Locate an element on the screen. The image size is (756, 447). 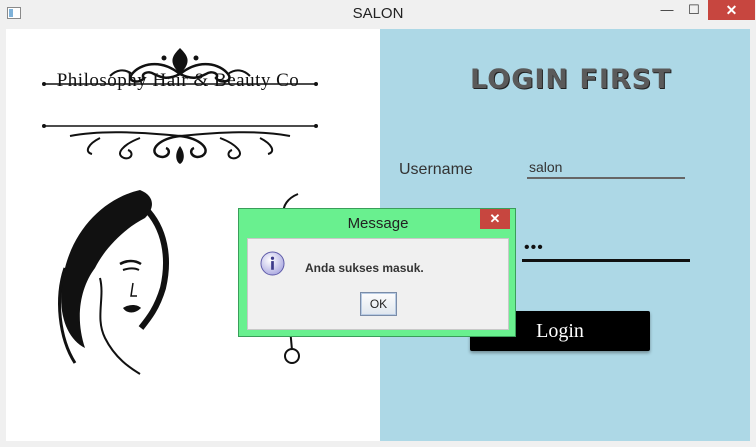
window-titlebar: SALON — ☐ ✕ is located at coordinates (378, 14).